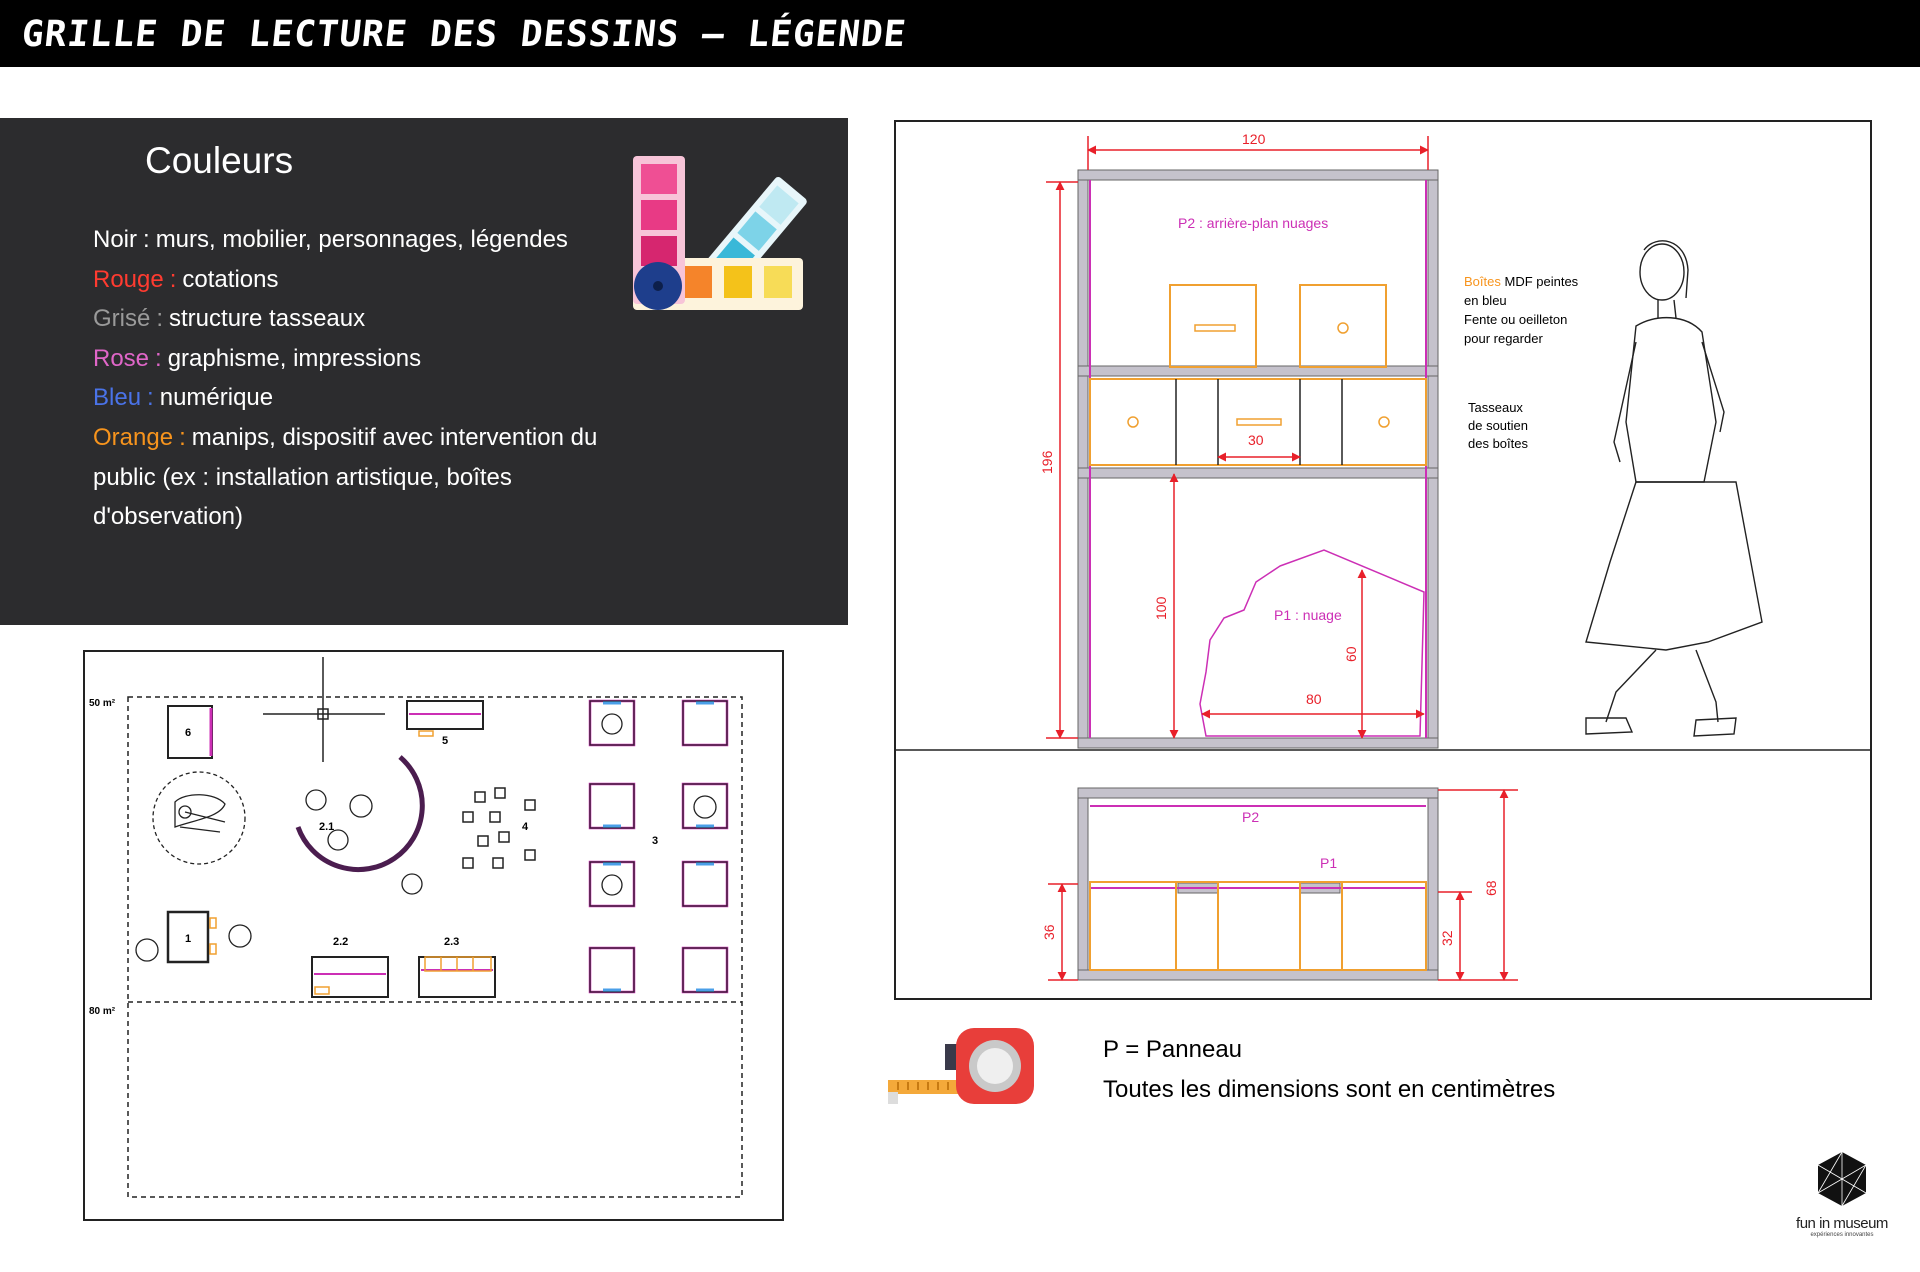 This screenshot has height=1272, width=1920. I want to click on tape-measure-icon, so click(961, 1066).